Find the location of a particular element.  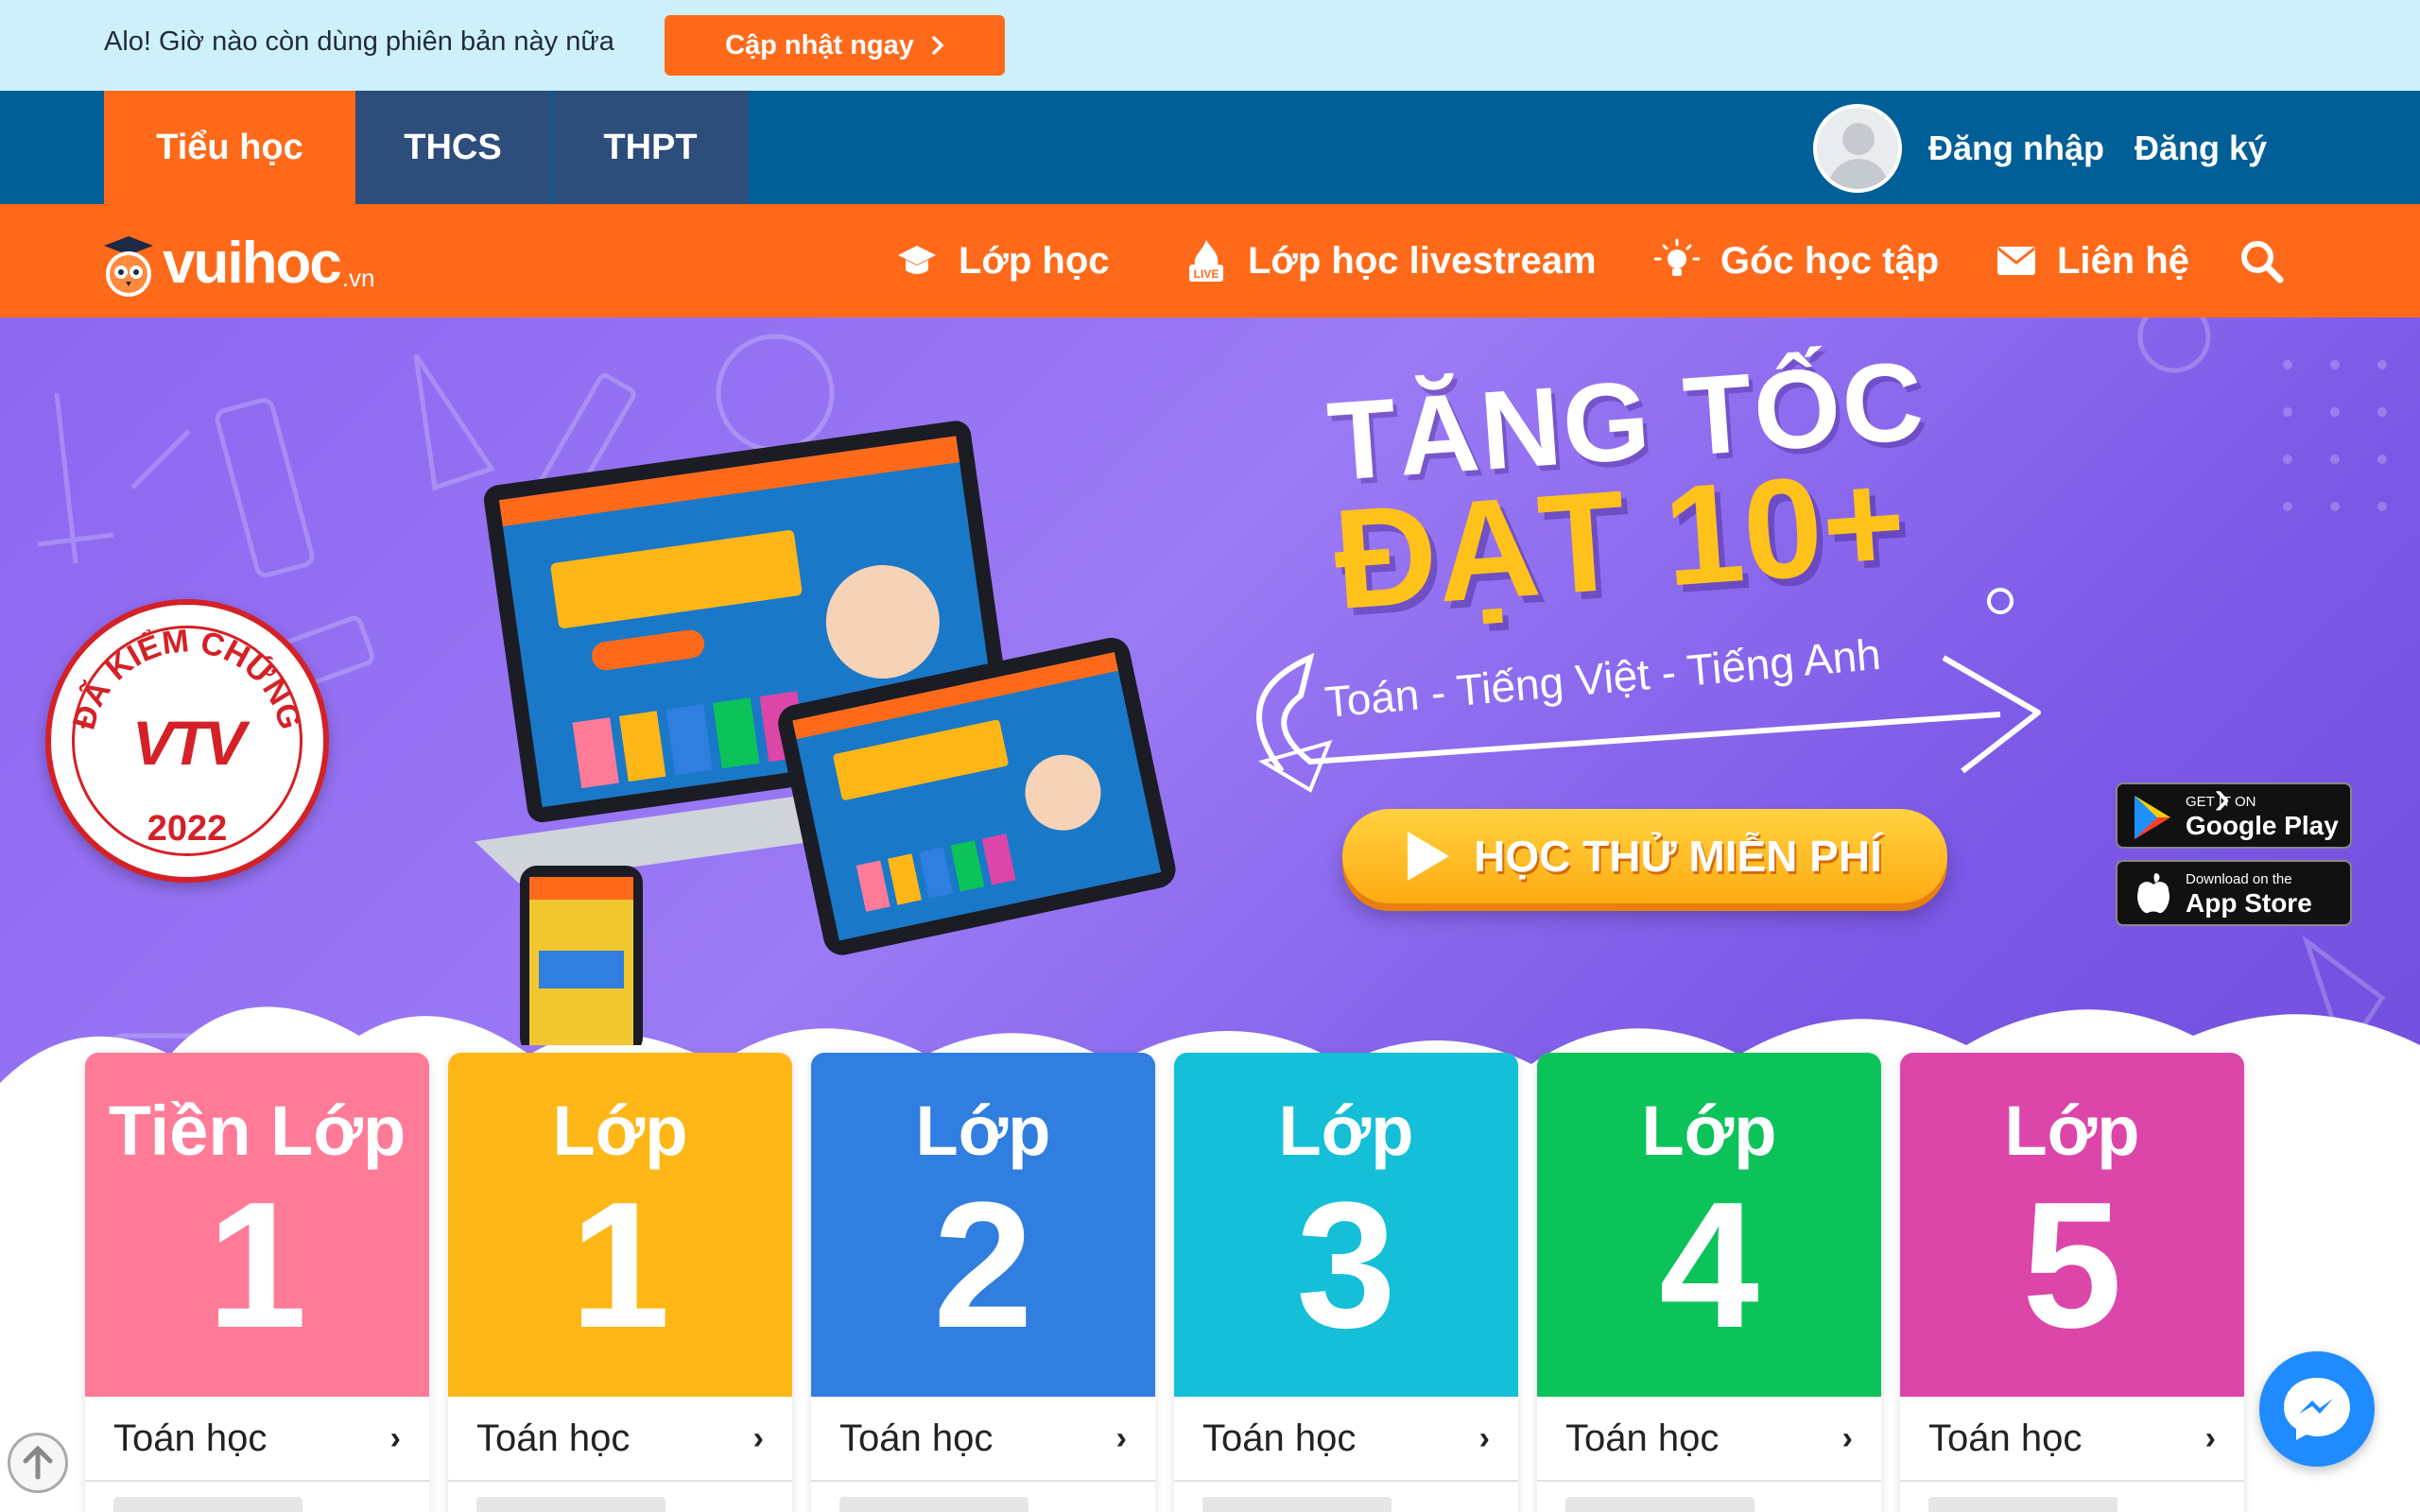

apple-icon is located at coordinates (2153, 893).